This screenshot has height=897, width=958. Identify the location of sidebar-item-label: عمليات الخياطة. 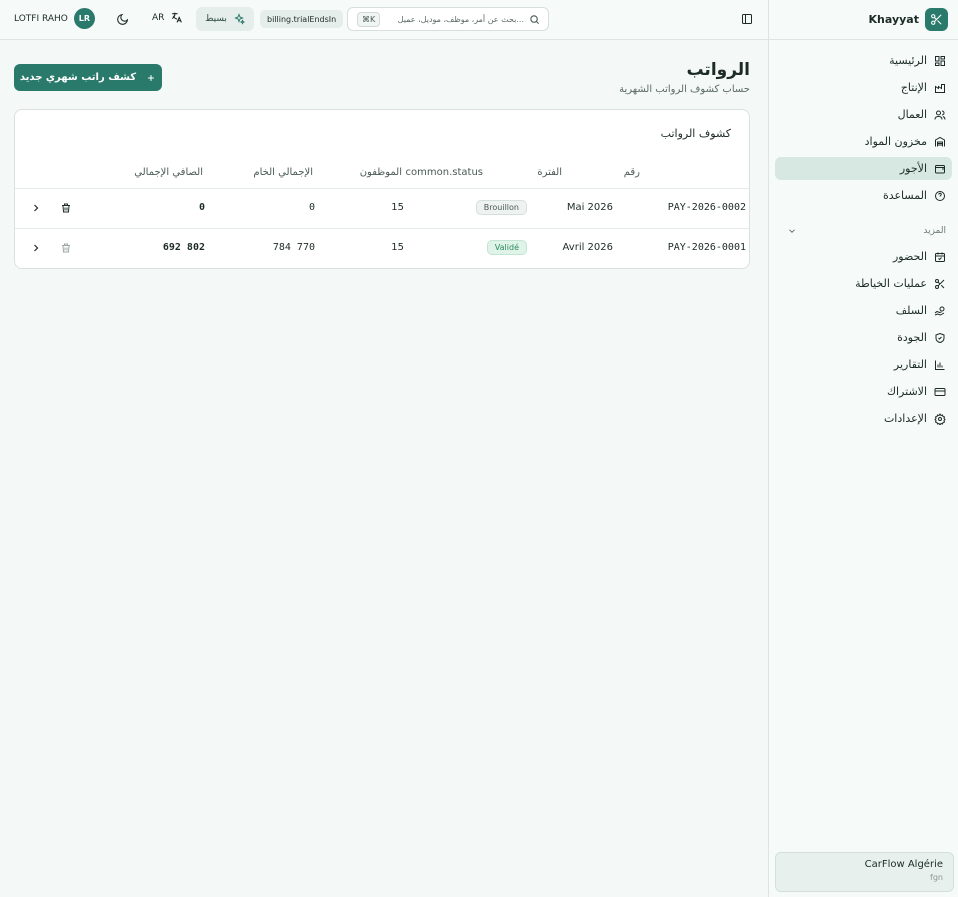
(891, 283).